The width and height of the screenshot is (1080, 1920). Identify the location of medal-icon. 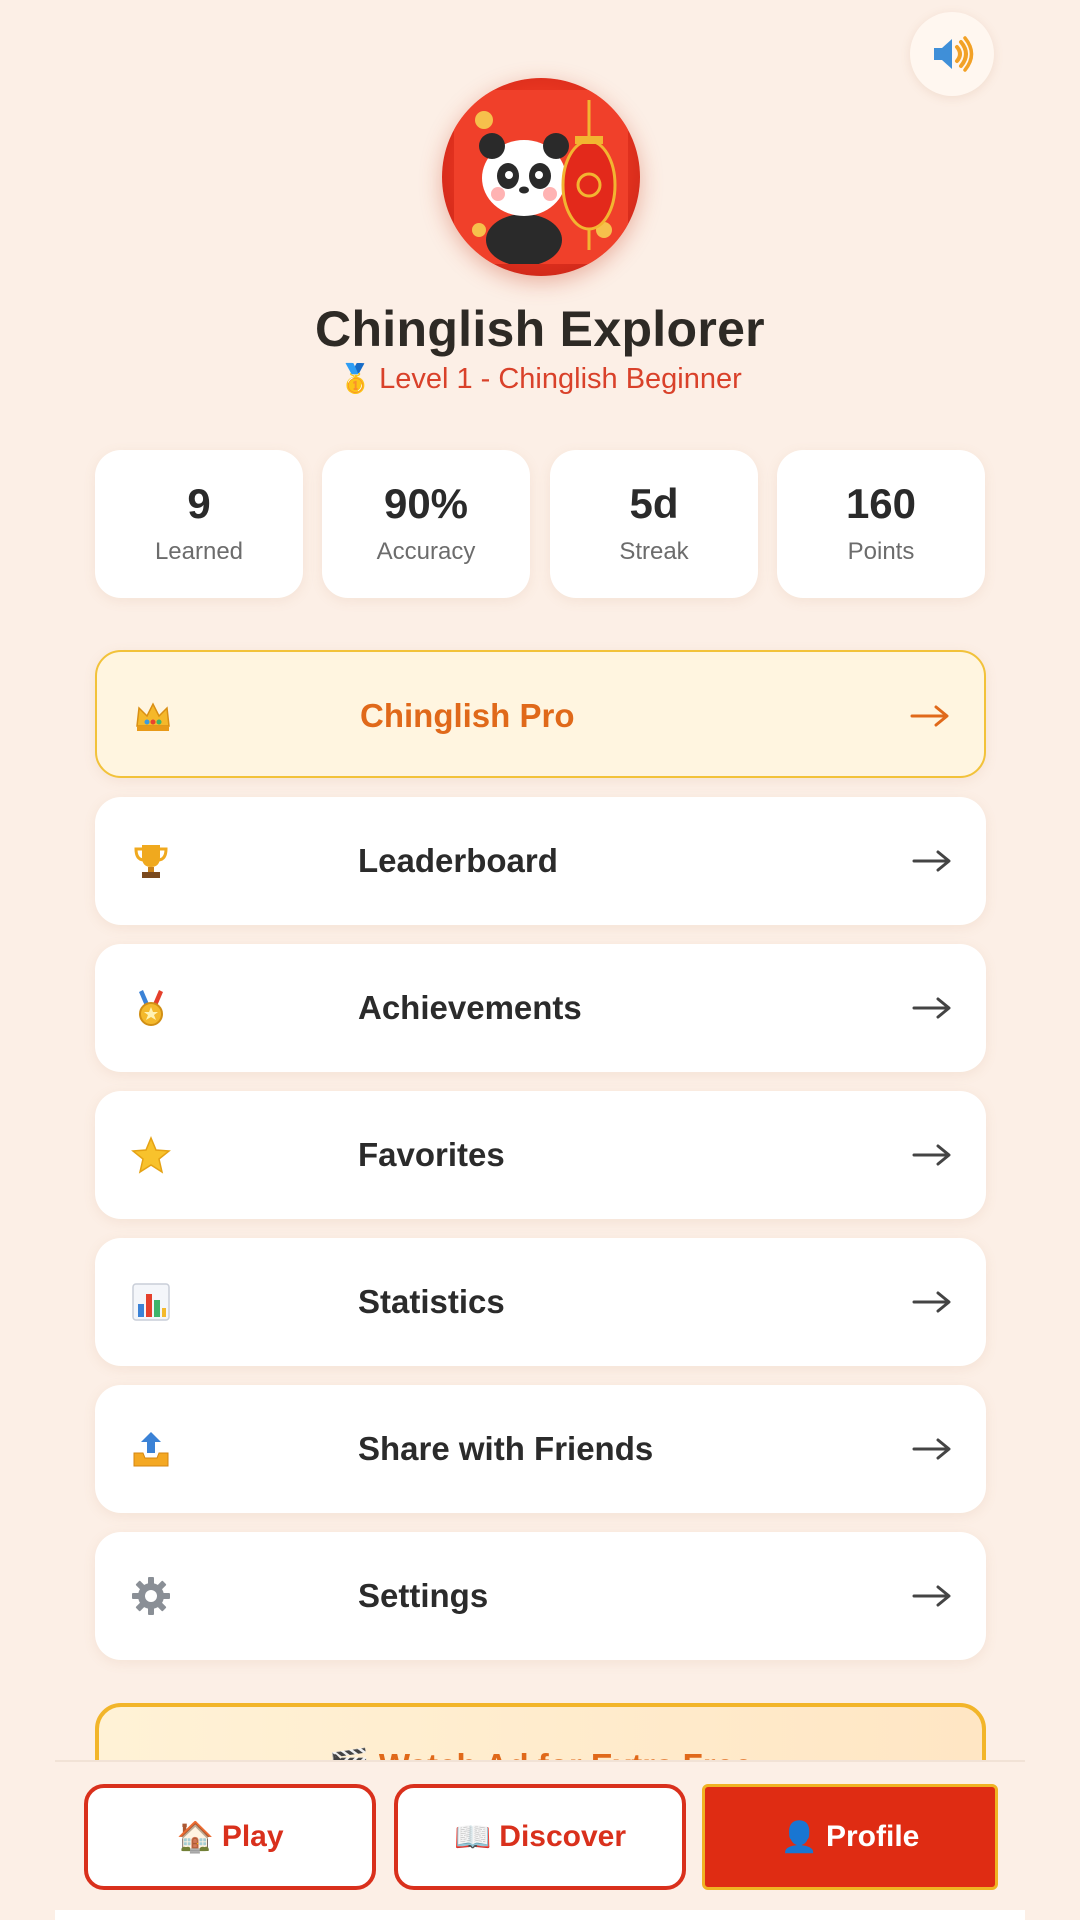
(151, 1008).